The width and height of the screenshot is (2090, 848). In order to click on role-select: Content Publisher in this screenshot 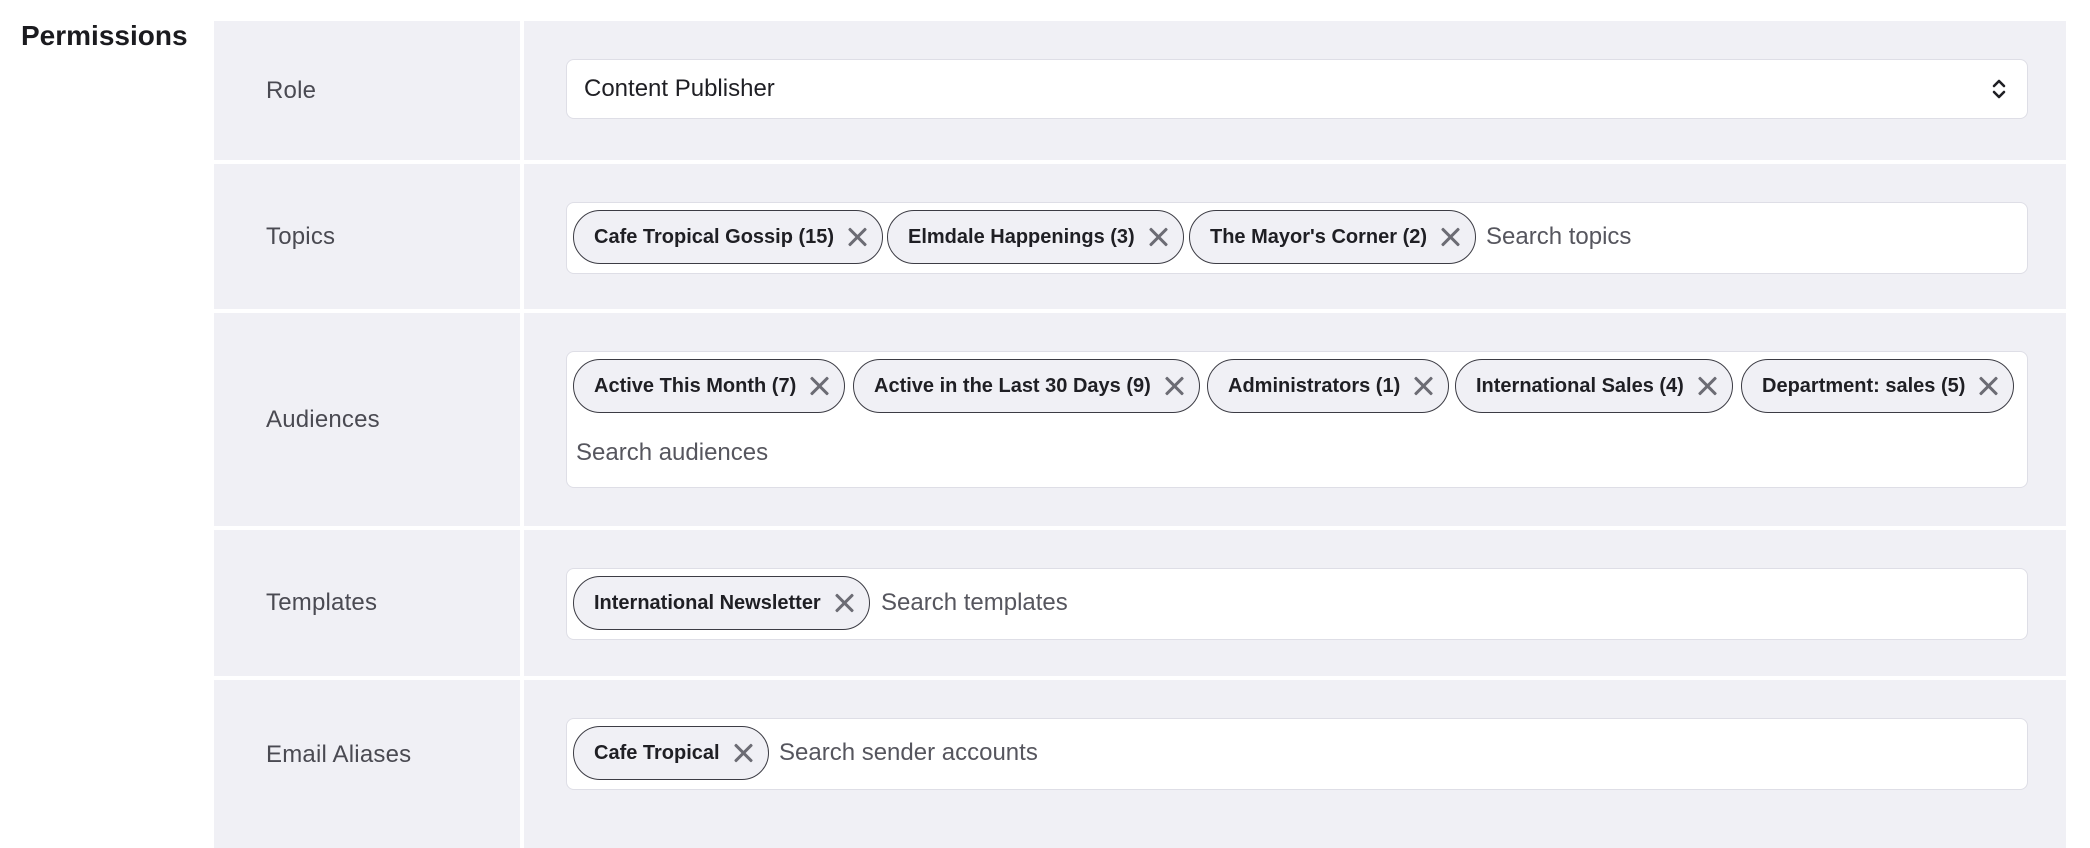, I will do `click(1297, 89)`.